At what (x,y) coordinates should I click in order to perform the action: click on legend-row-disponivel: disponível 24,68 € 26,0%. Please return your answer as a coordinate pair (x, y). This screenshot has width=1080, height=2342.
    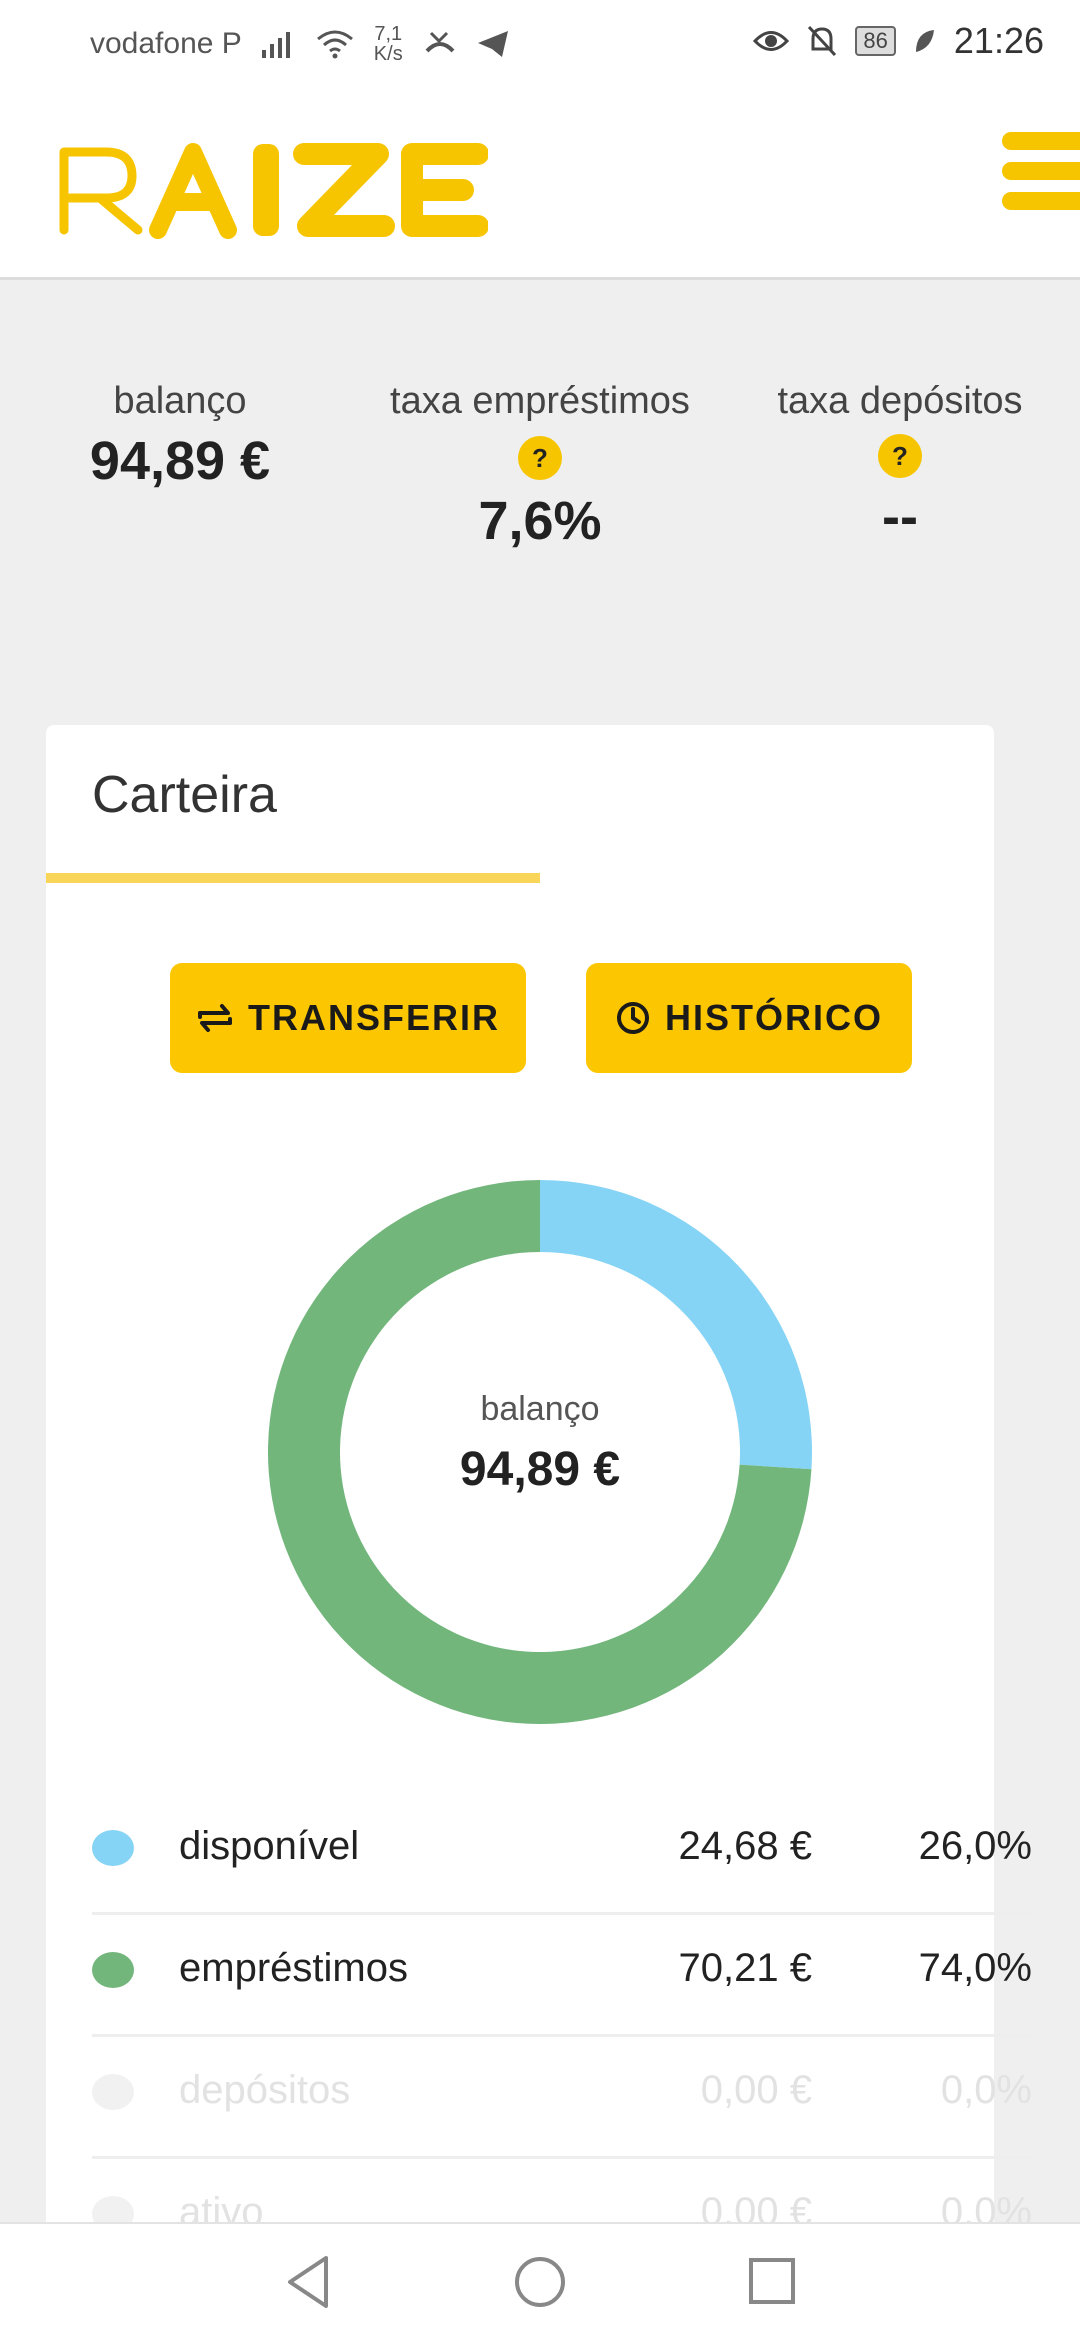
    Looking at the image, I should click on (564, 1852).